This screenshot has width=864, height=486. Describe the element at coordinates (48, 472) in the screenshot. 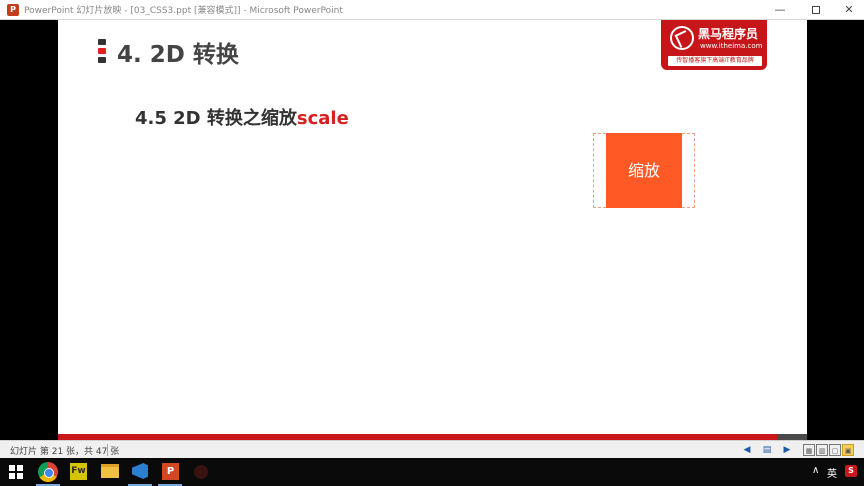

I see `chrome-icon` at that location.